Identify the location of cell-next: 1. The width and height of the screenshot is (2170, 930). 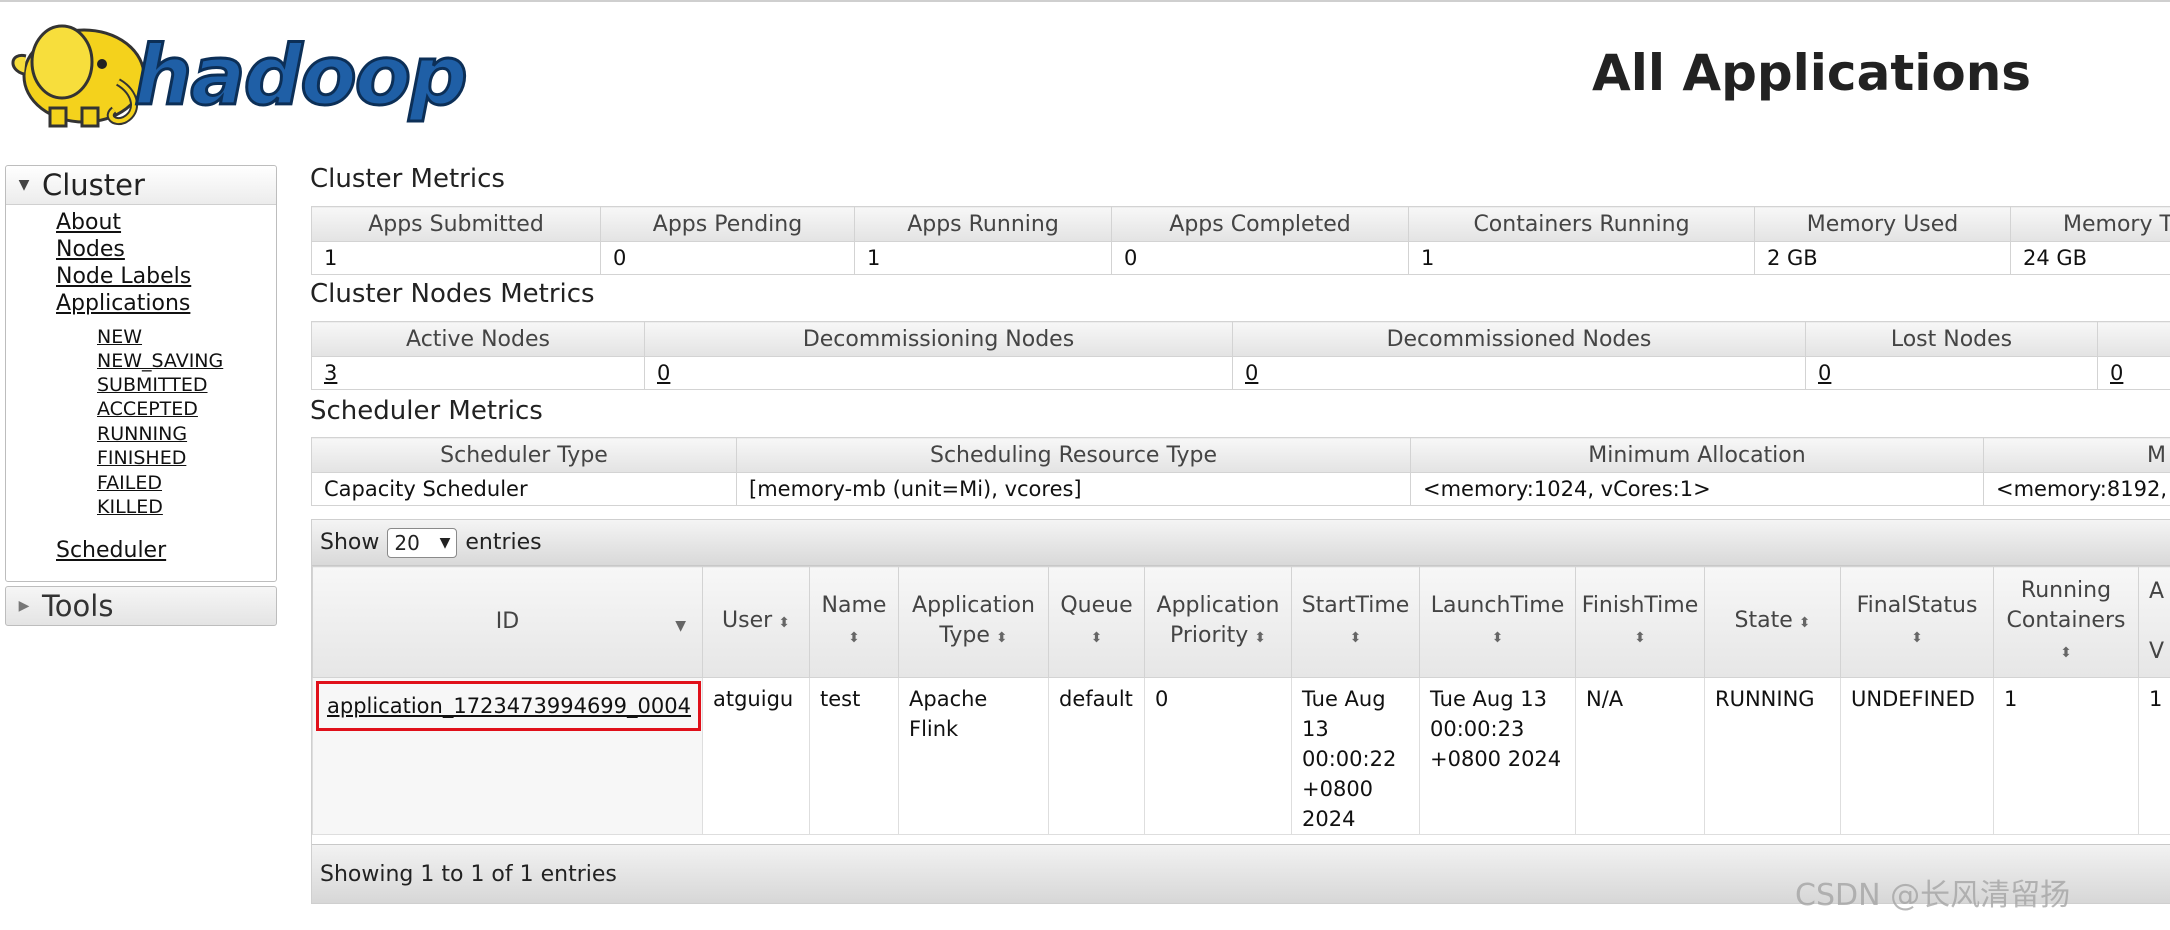
(2154, 756).